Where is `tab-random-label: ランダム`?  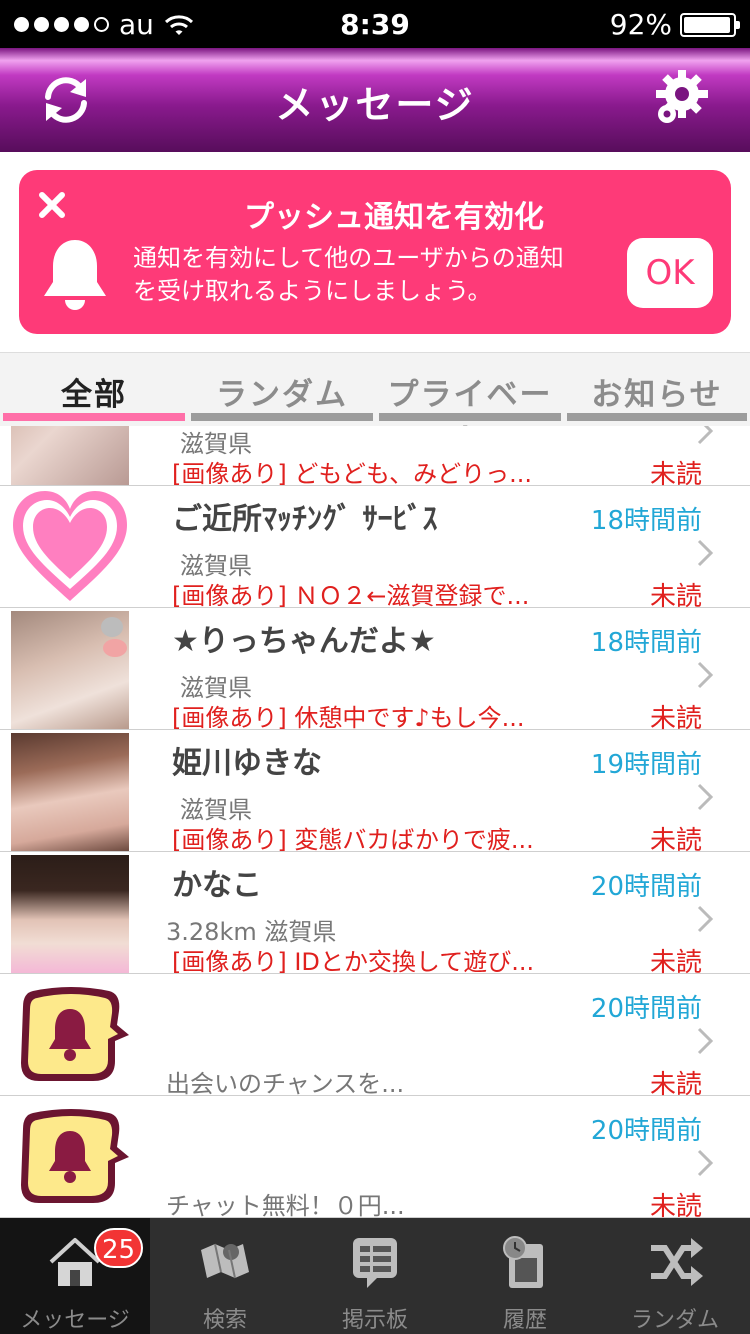 tab-random-label: ランダム is located at coordinates (282, 395).